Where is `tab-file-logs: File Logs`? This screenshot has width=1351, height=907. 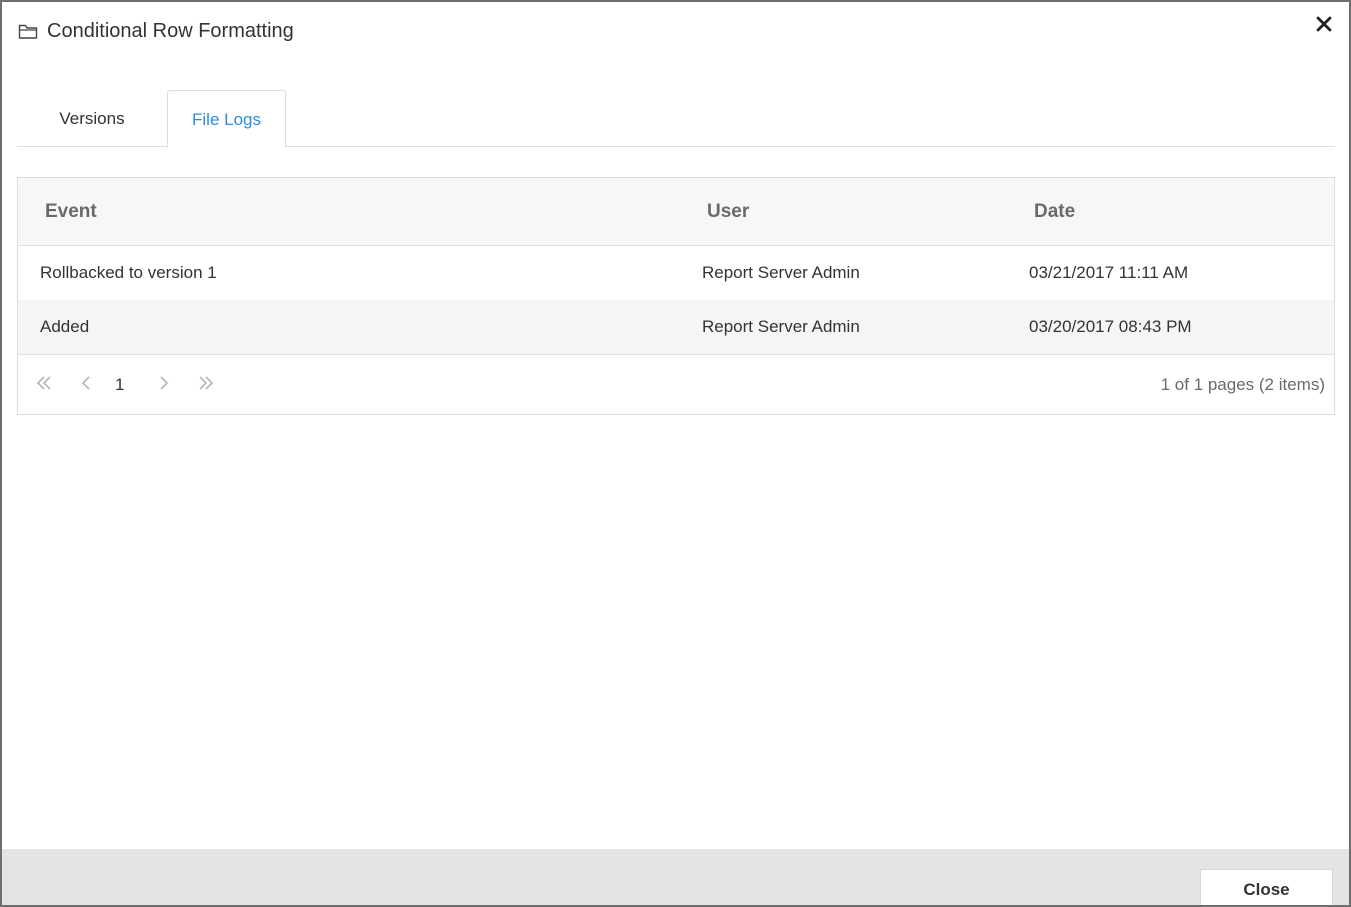 tab-file-logs: File Logs is located at coordinates (226, 119).